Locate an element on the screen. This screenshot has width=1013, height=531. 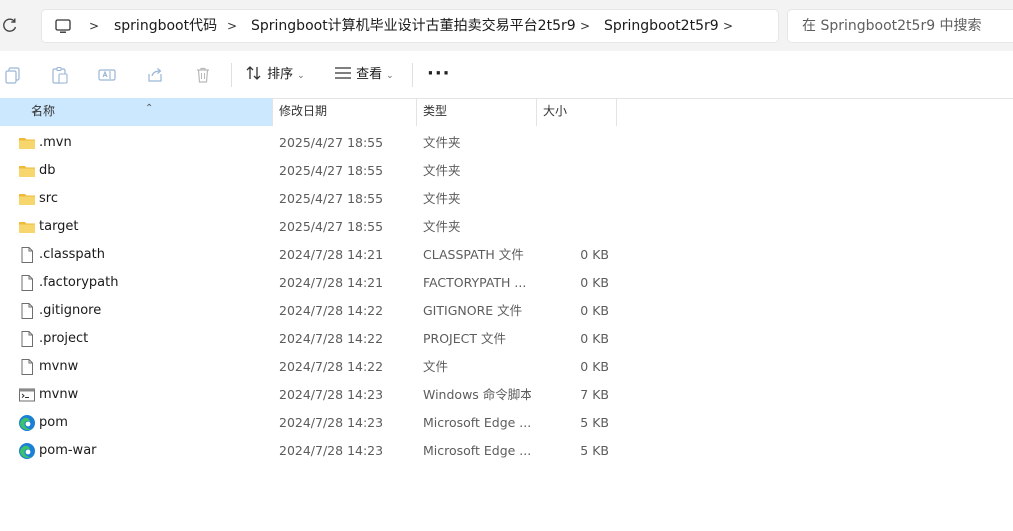
view-label: 查看 is located at coordinates (369, 74).